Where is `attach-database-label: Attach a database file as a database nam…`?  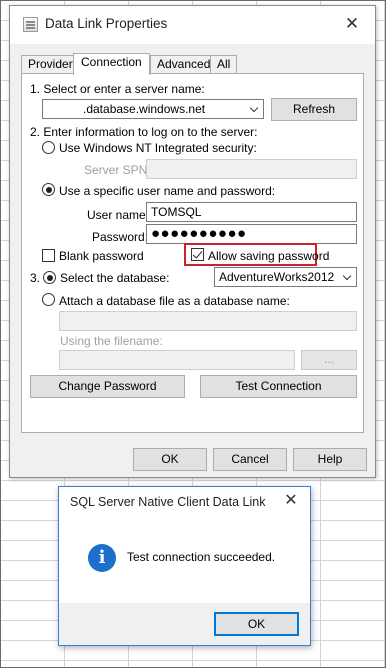
attach-database-label: Attach a database file as a database nam… is located at coordinates (174, 301).